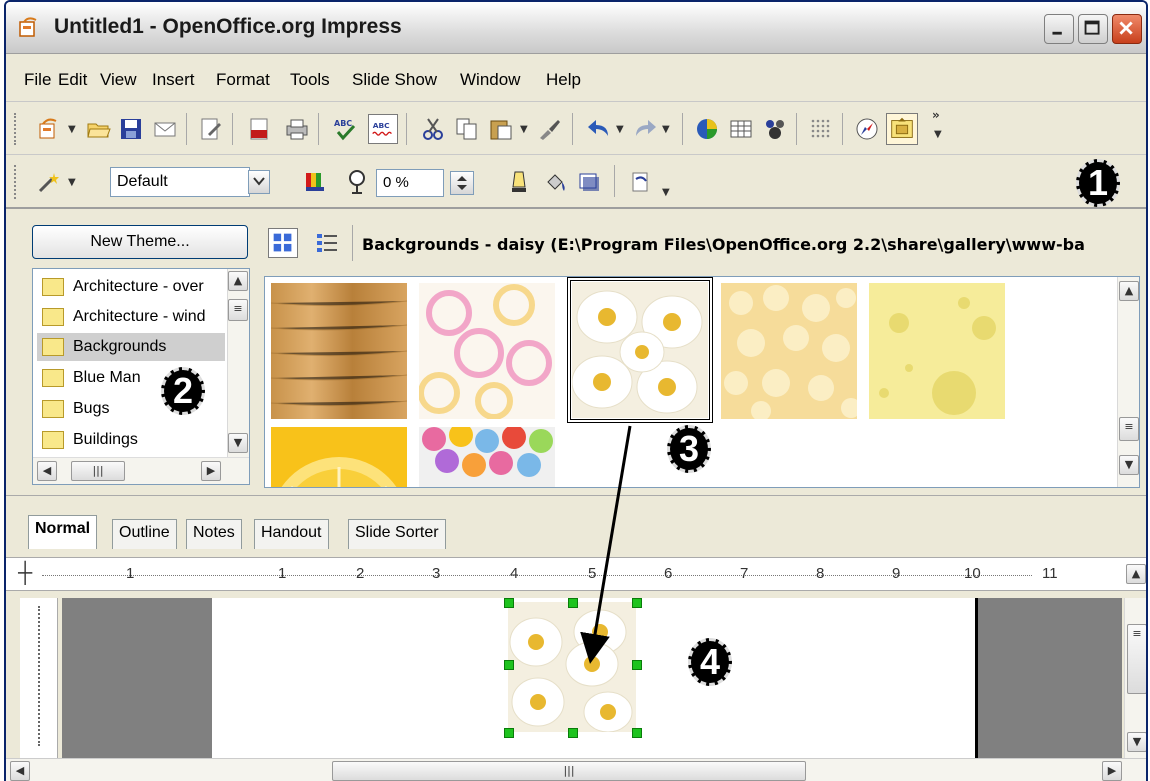  Describe the element at coordinates (165, 129) in the screenshot. I see `email-icon` at that location.